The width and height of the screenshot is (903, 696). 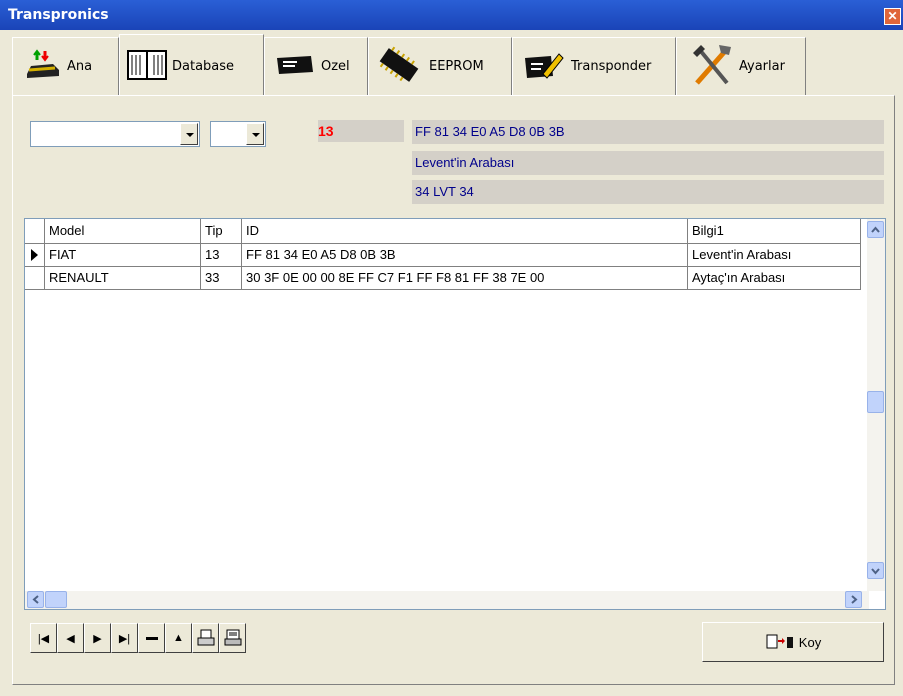 I want to click on minus-icon, so click(x=151, y=638).